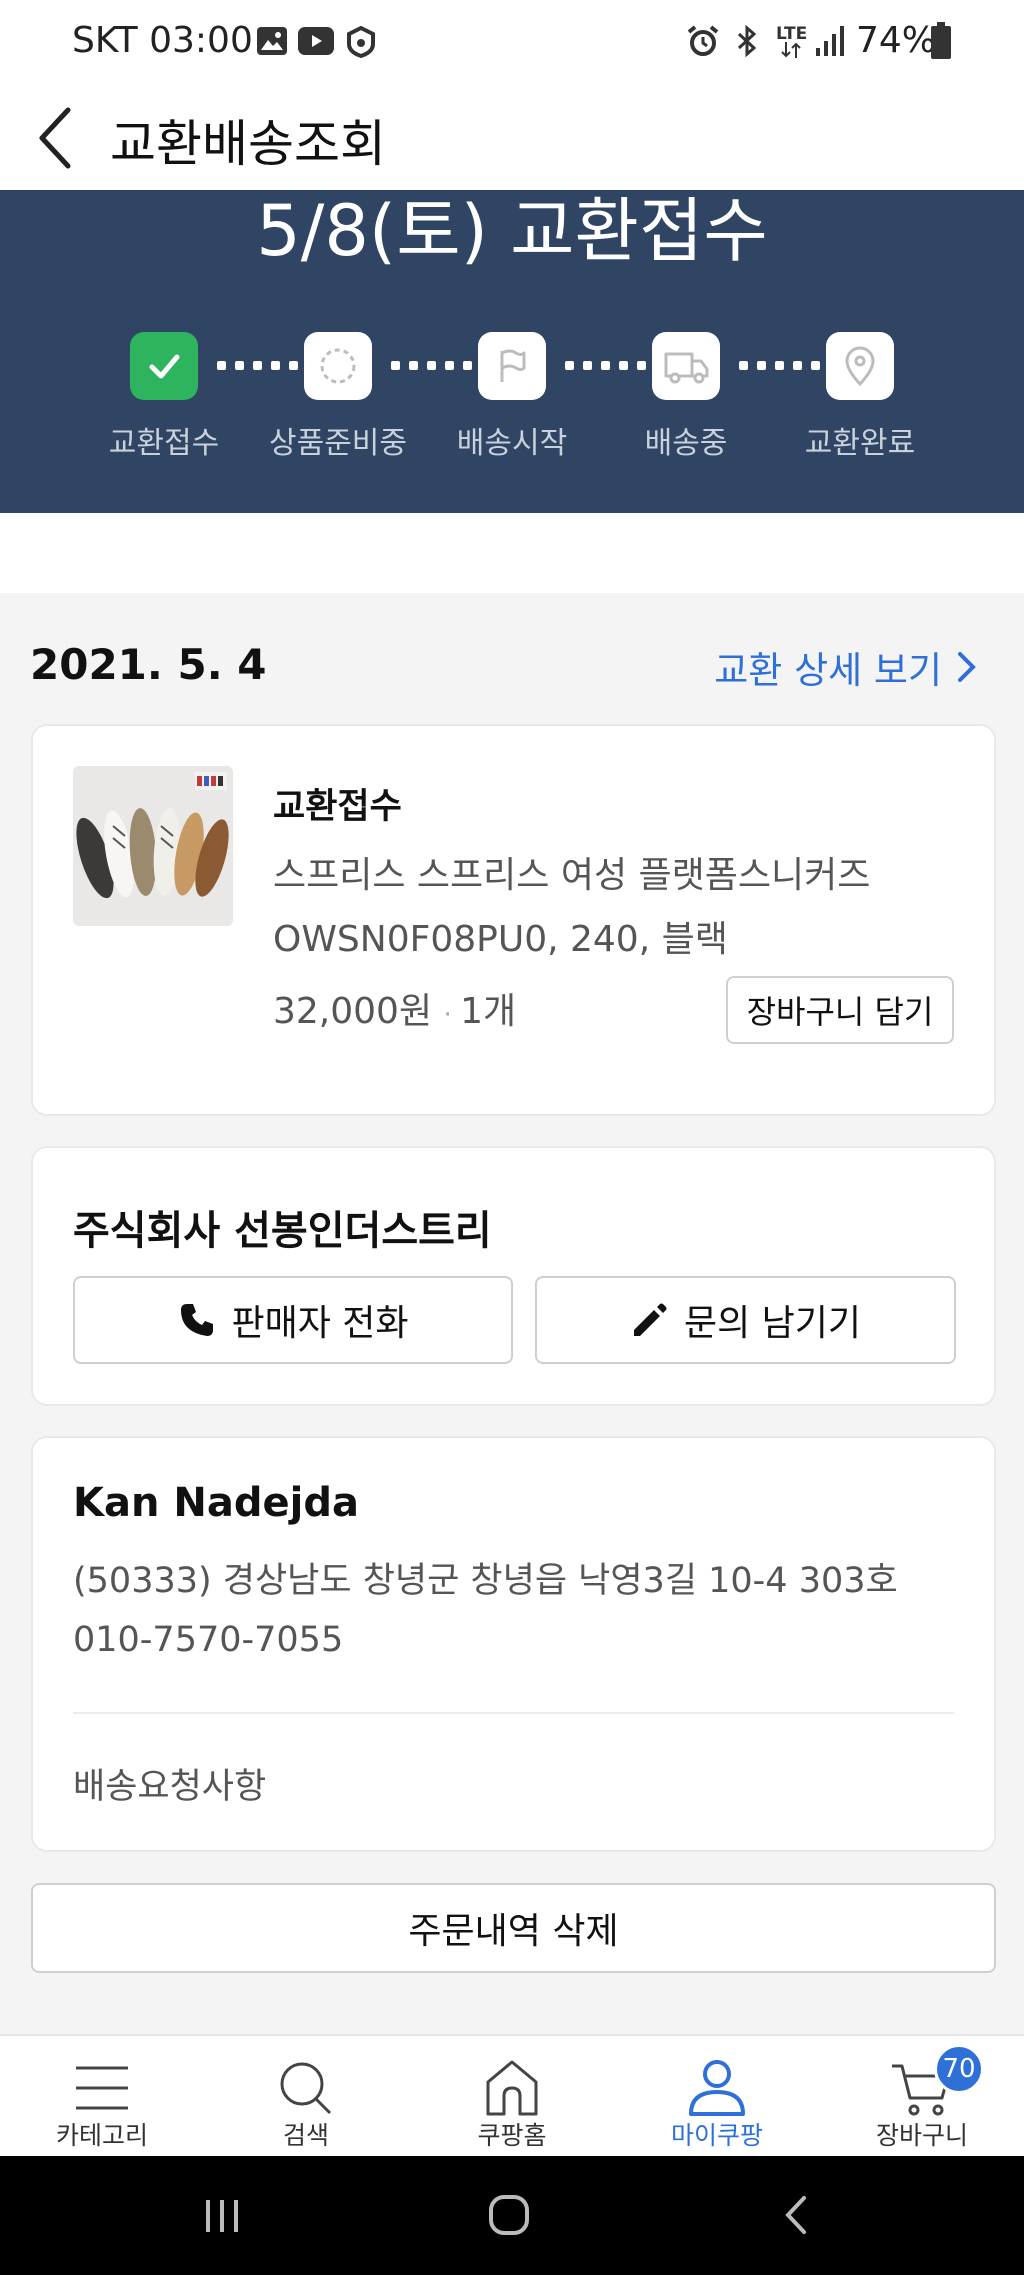  What do you see at coordinates (795, 2215) in the screenshot?
I see `system-back-icon` at bounding box center [795, 2215].